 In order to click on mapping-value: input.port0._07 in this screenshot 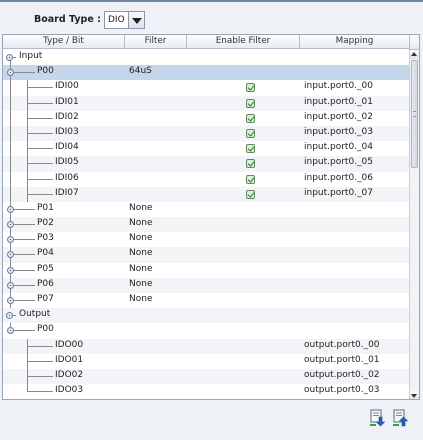, I will do `click(338, 192)`.